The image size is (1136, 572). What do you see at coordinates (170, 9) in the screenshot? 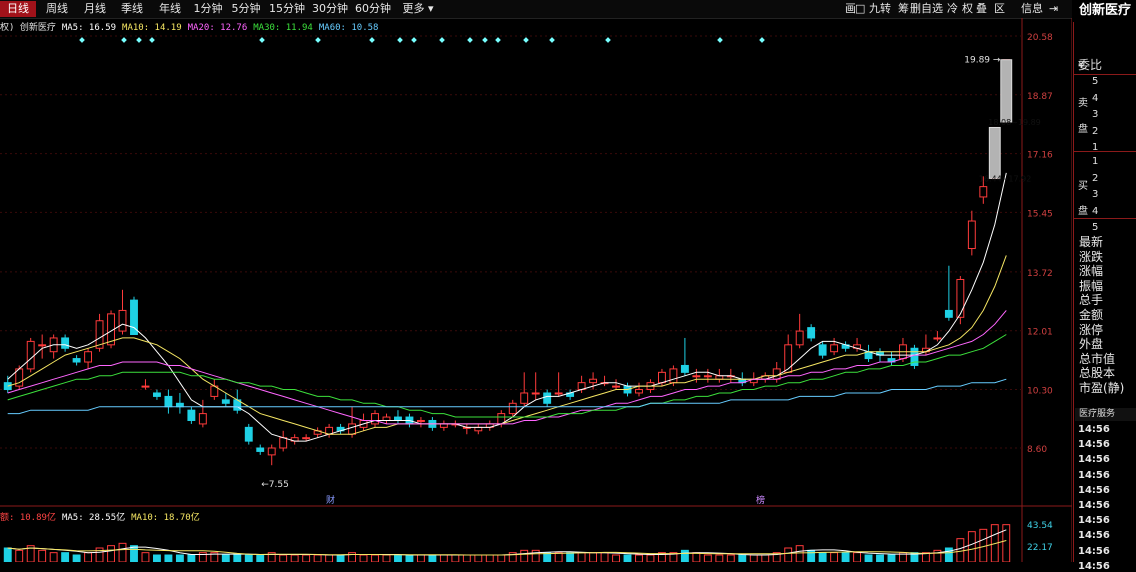
I see `tab-4: 年线` at bounding box center [170, 9].